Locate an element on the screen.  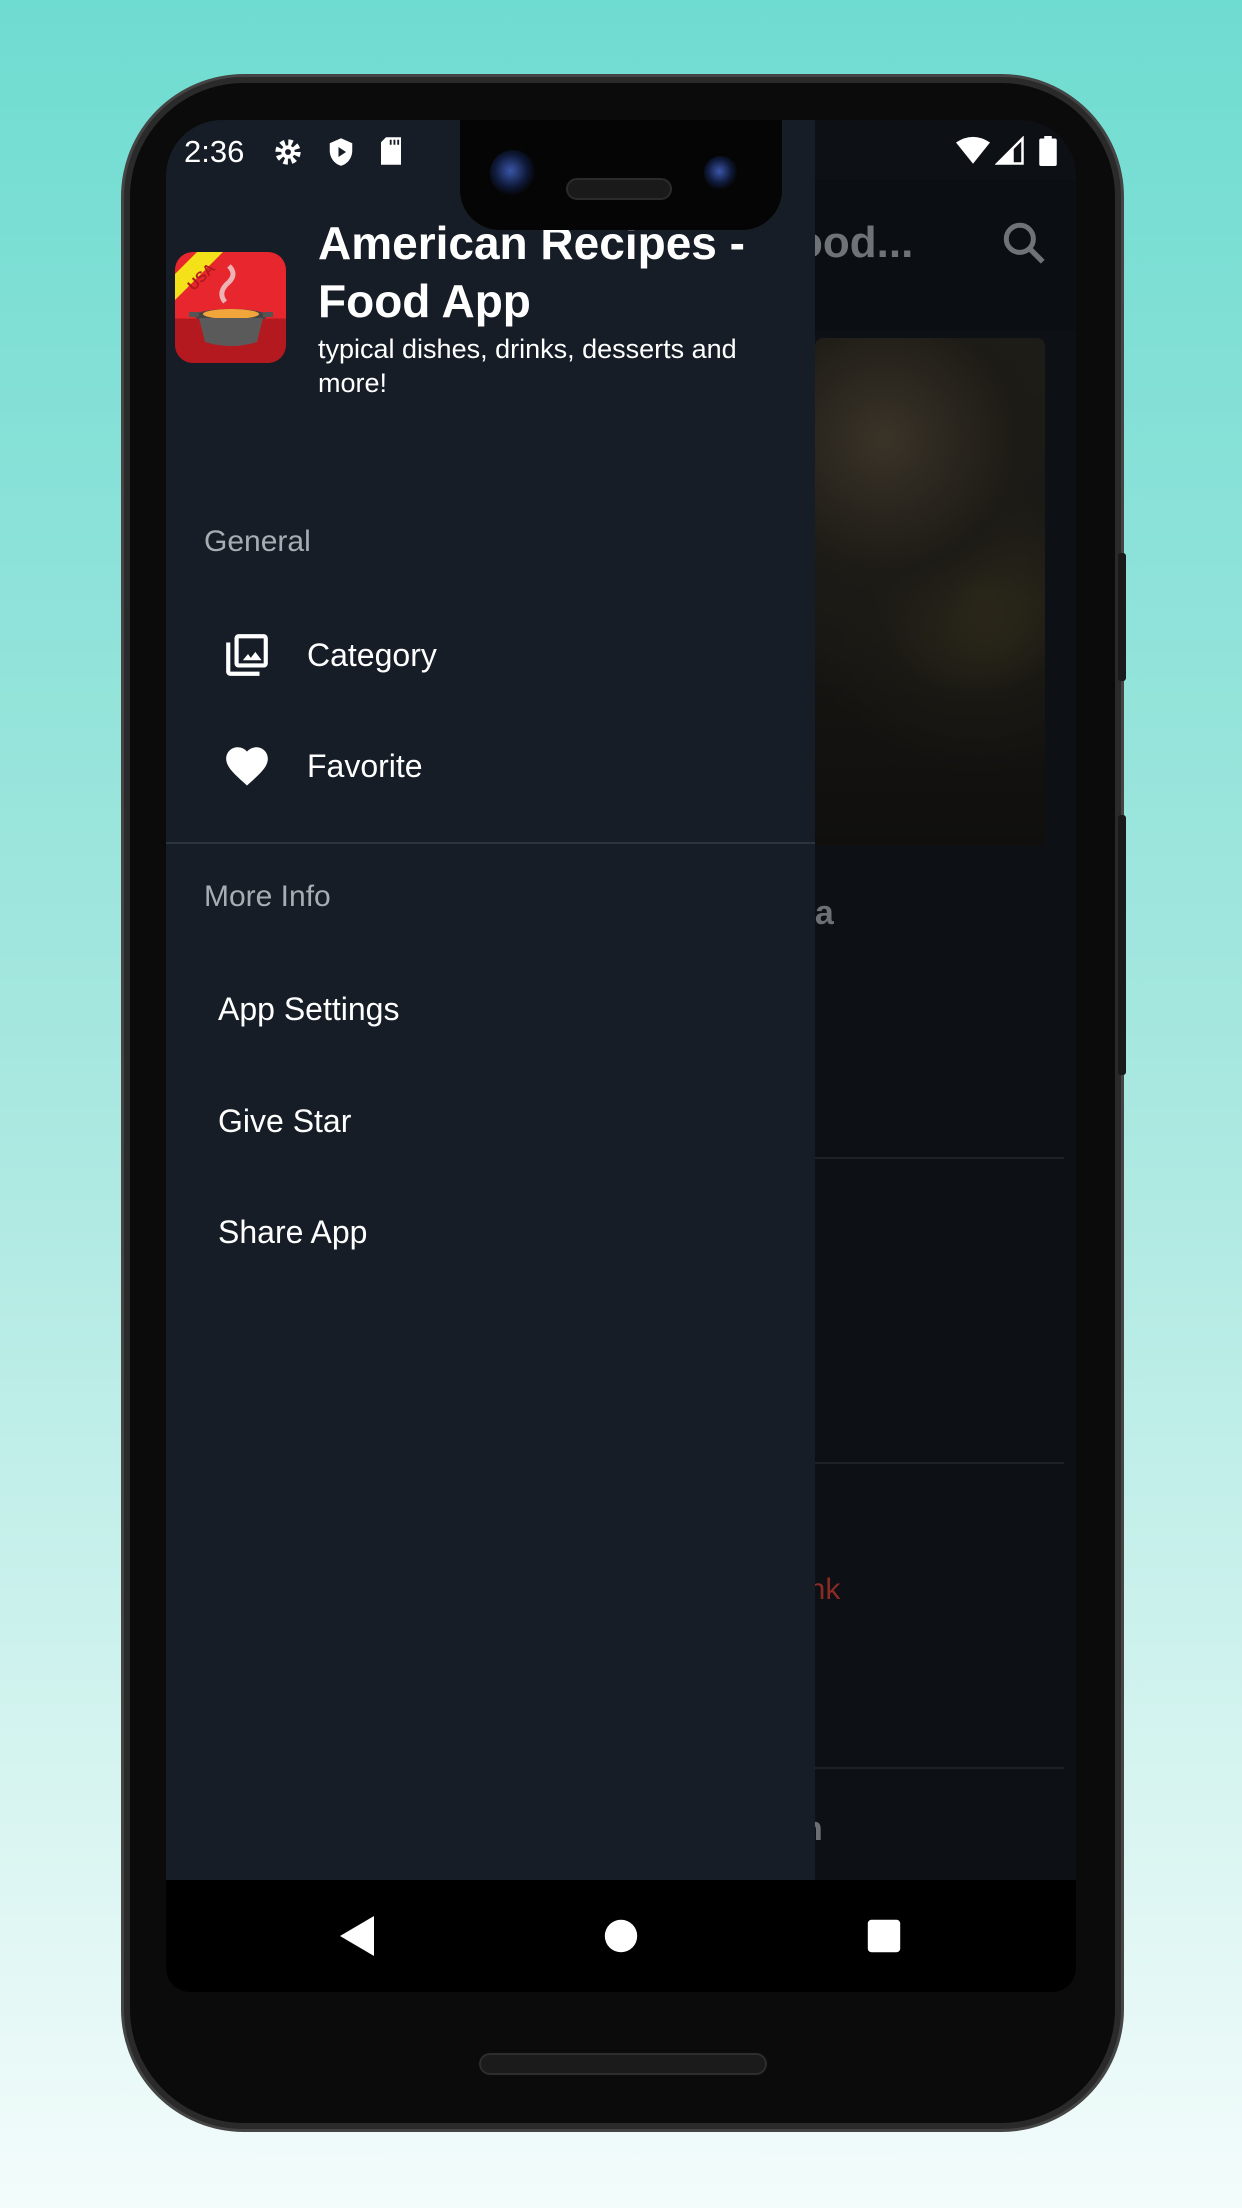
menu-item-category: Category is located at coordinates (490, 655).